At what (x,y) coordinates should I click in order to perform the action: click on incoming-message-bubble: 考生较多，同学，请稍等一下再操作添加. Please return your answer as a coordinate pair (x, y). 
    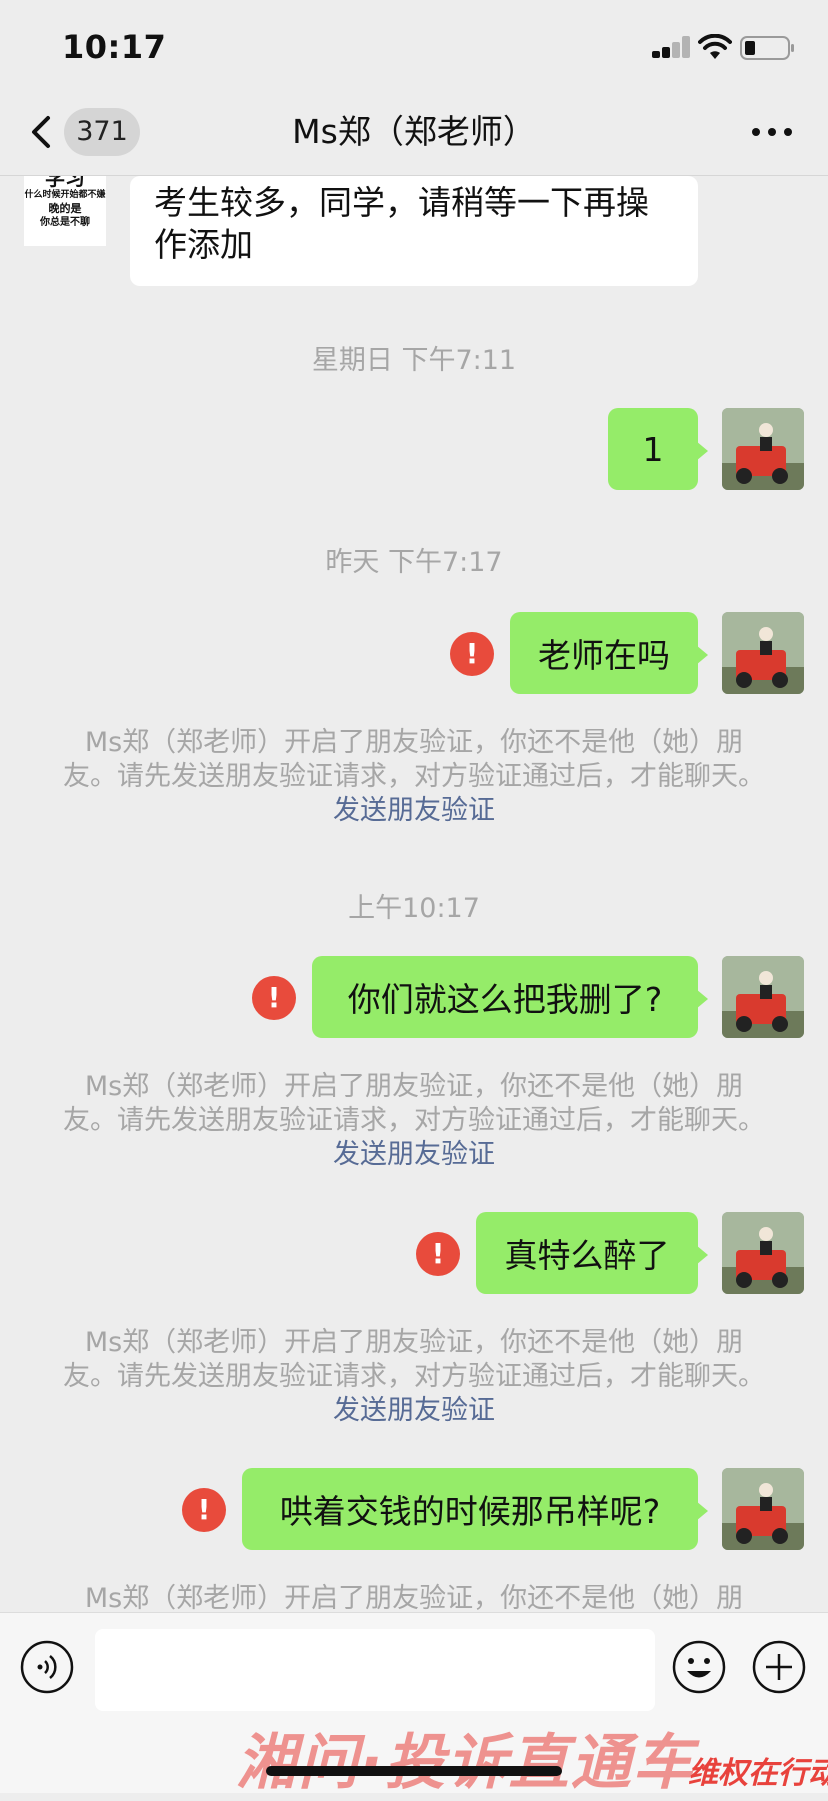
    Looking at the image, I should click on (414, 231).